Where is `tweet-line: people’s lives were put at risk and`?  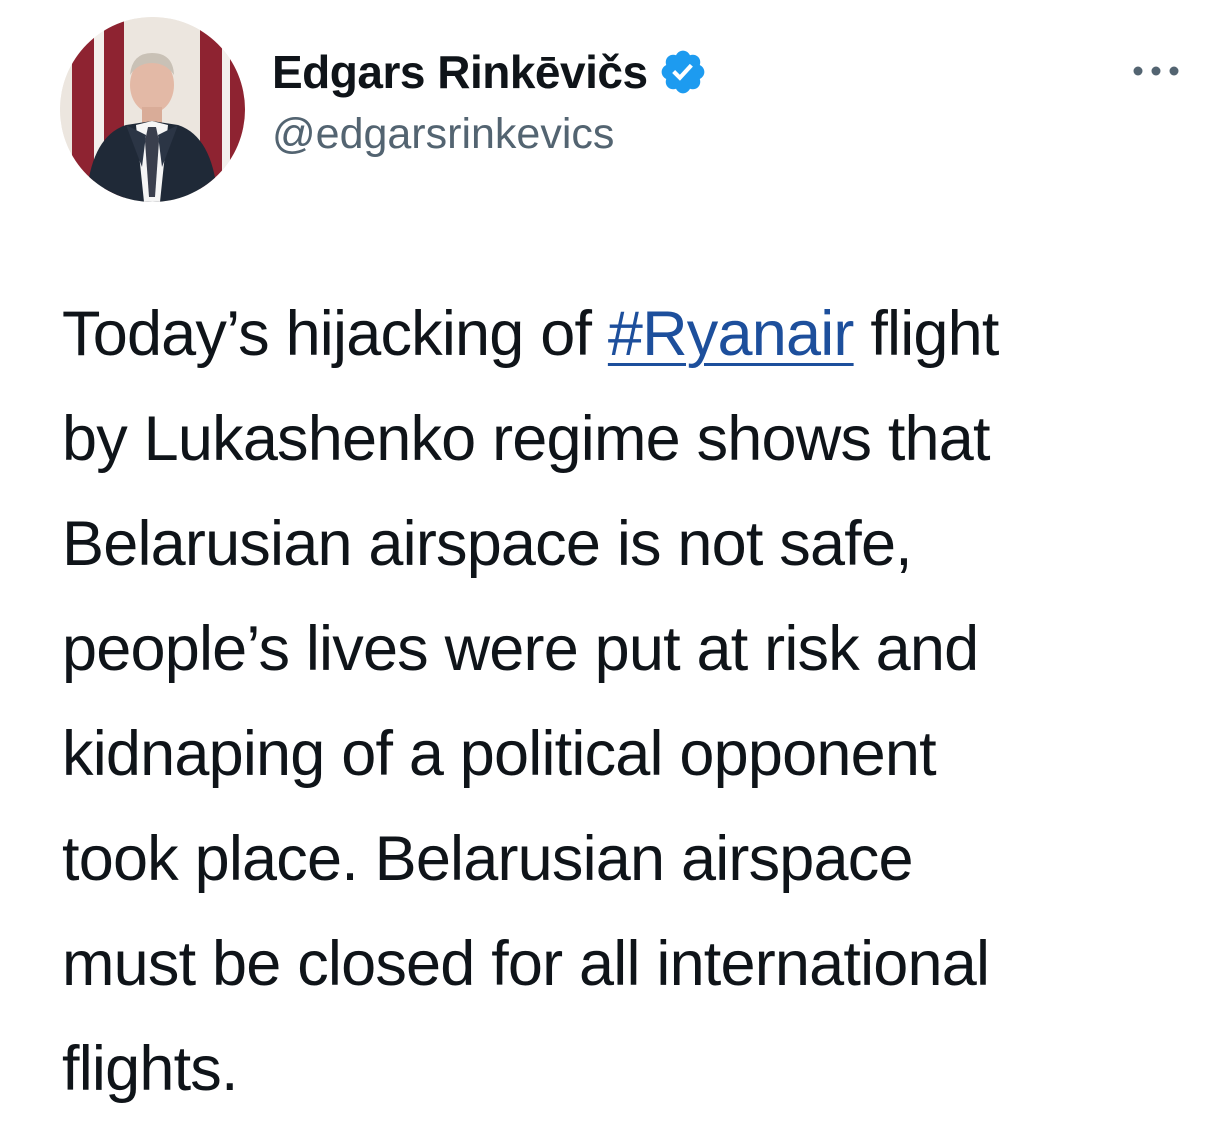 tweet-line: people’s lives were put at risk and is located at coordinates (520, 649).